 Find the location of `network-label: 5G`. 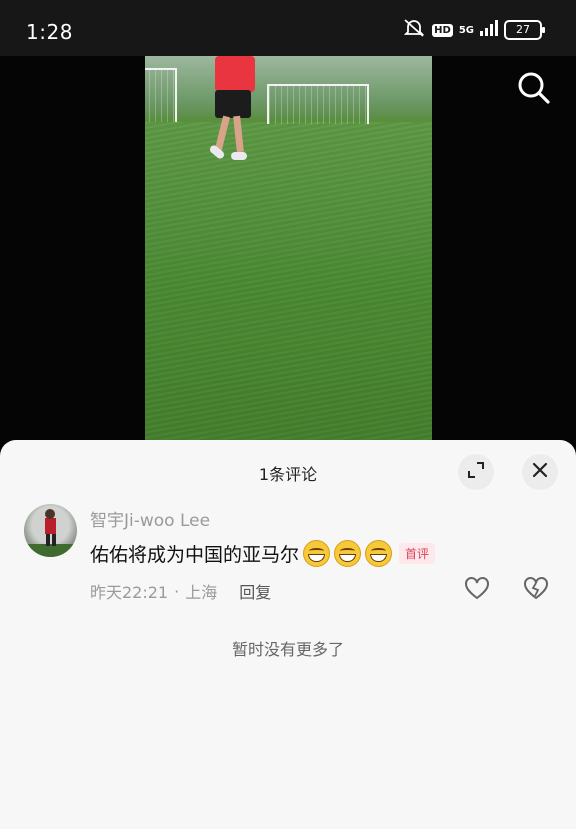

network-label: 5G is located at coordinates (466, 30).